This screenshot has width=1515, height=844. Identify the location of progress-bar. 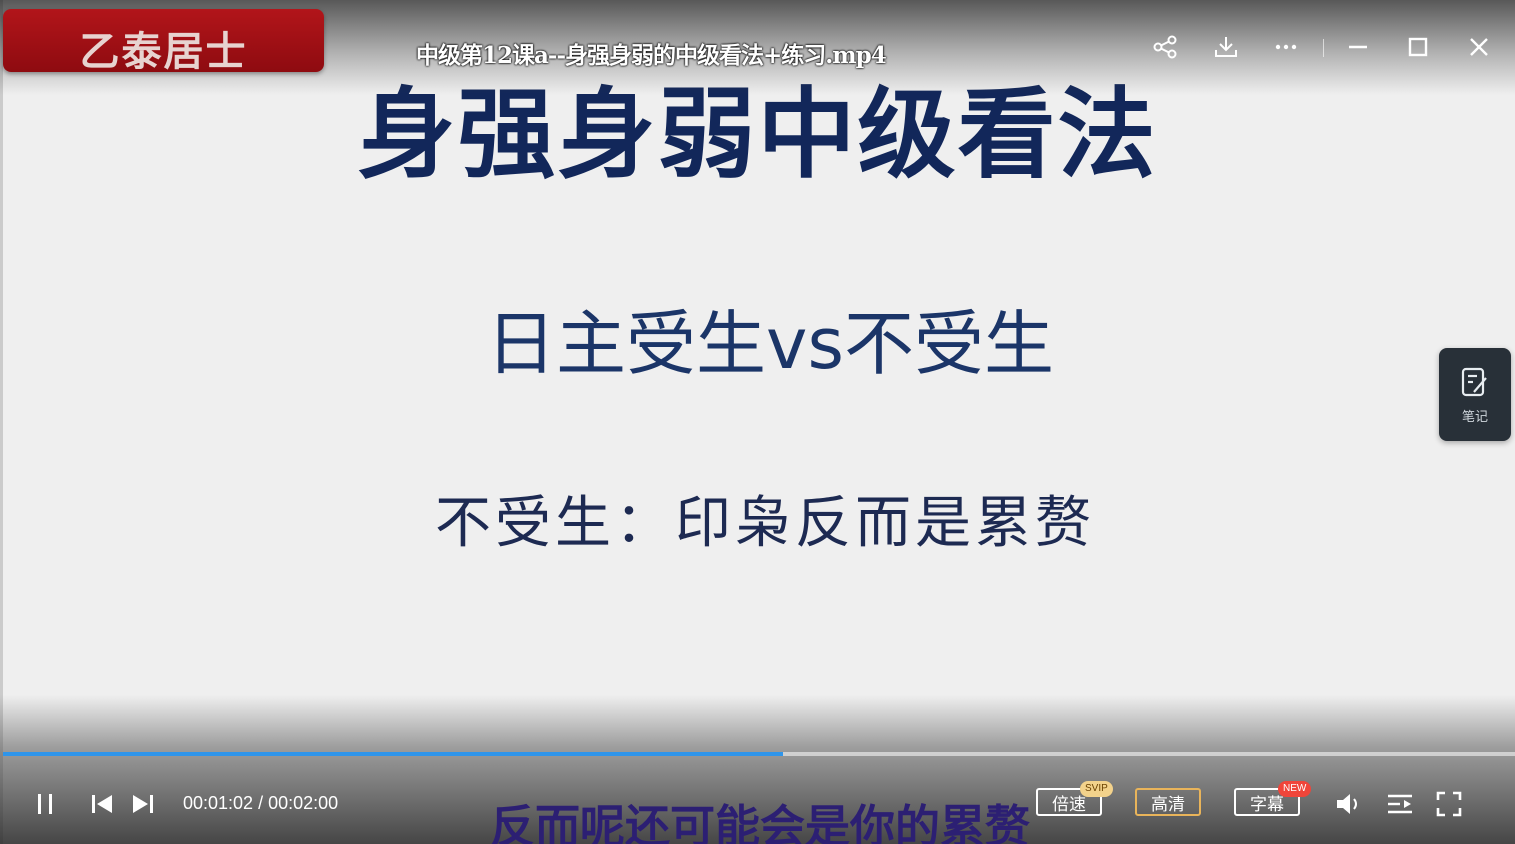
(759, 754).